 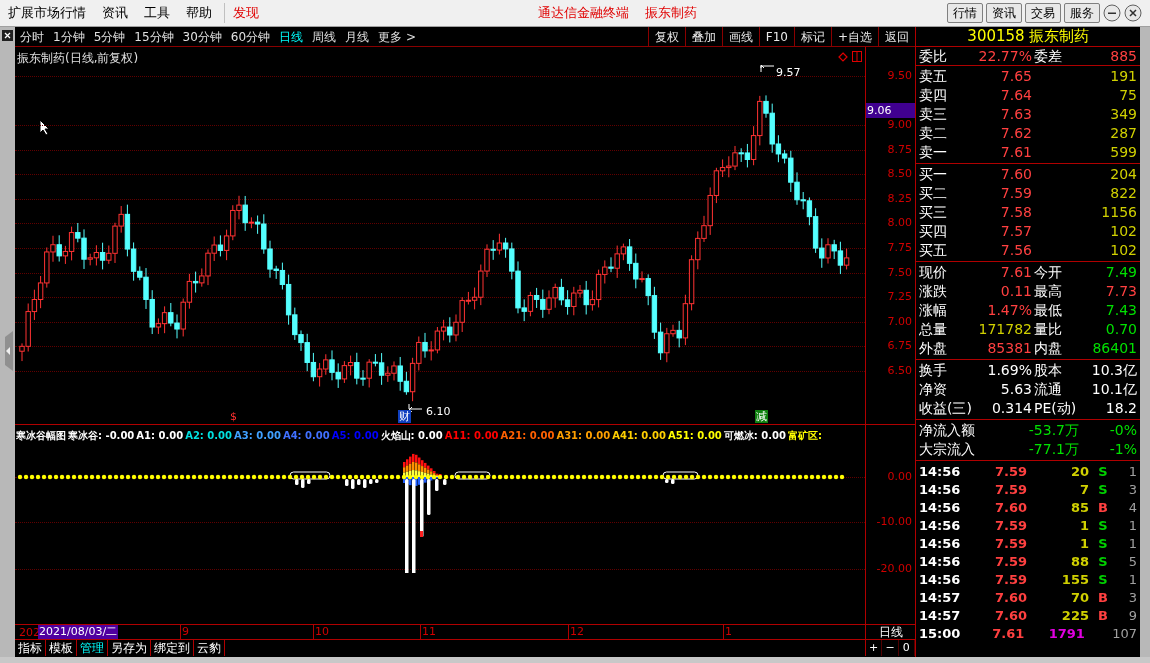 I want to click on panel-handle-icon, so click(x=7, y=351).